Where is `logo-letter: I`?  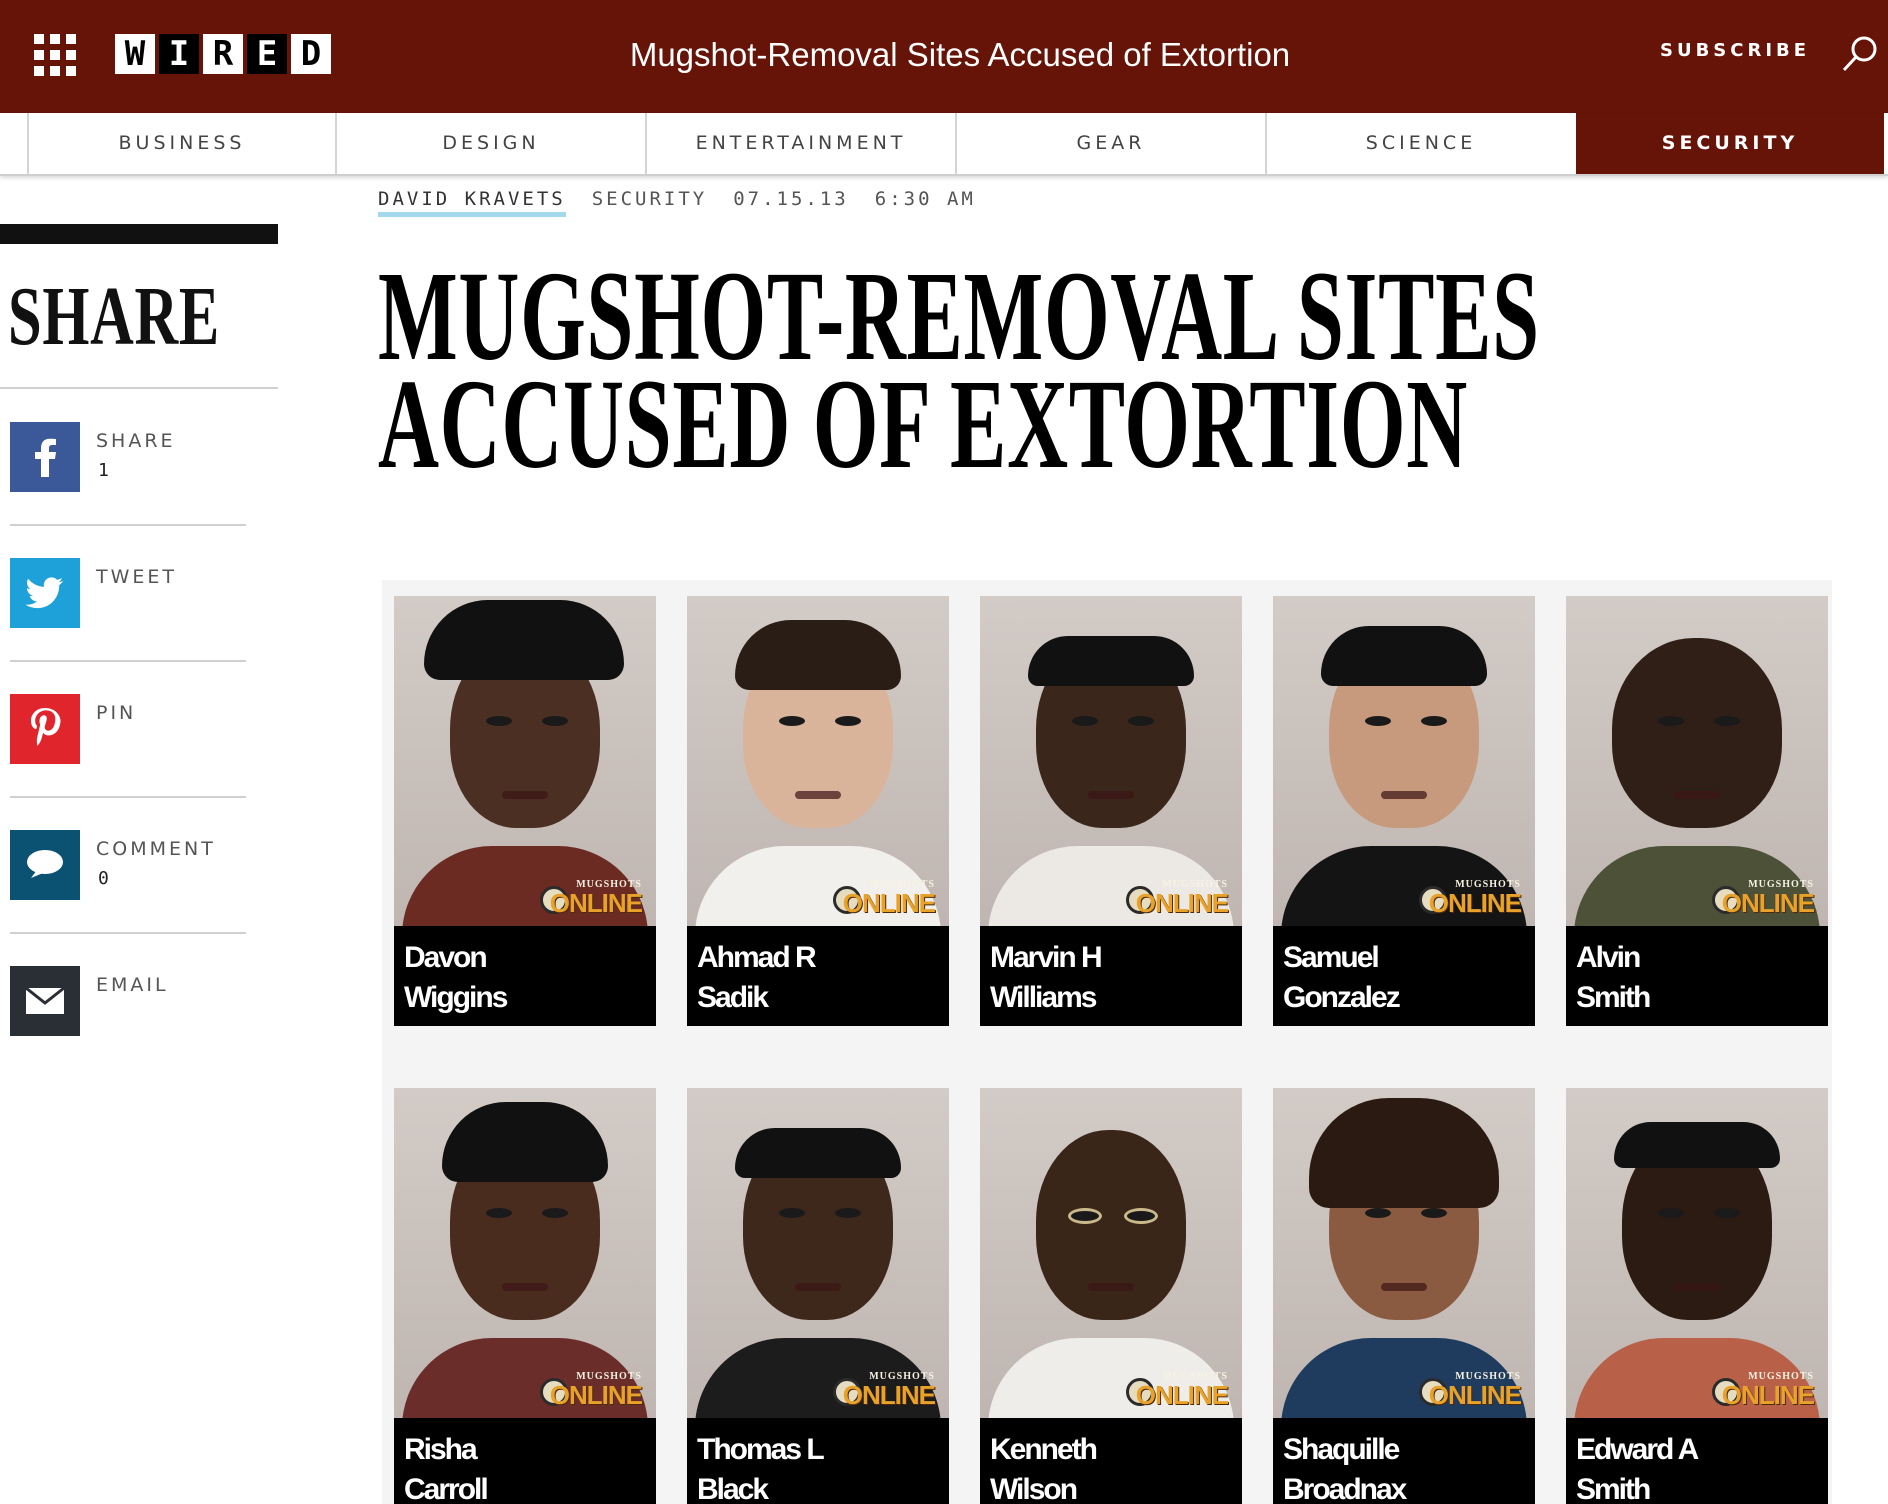 logo-letter: I is located at coordinates (179, 54).